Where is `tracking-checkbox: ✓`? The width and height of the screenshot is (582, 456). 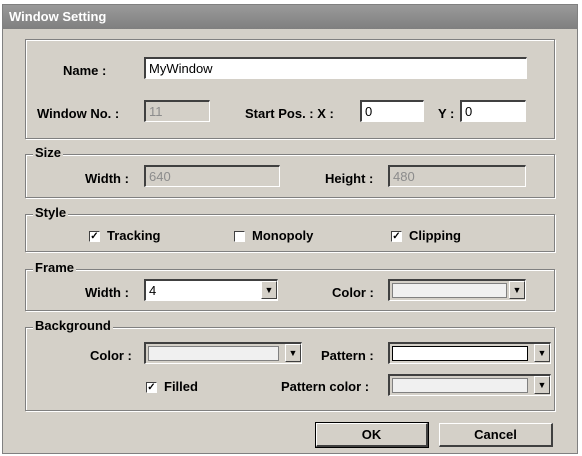 tracking-checkbox: ✓ is located at coordinates (94, 236).